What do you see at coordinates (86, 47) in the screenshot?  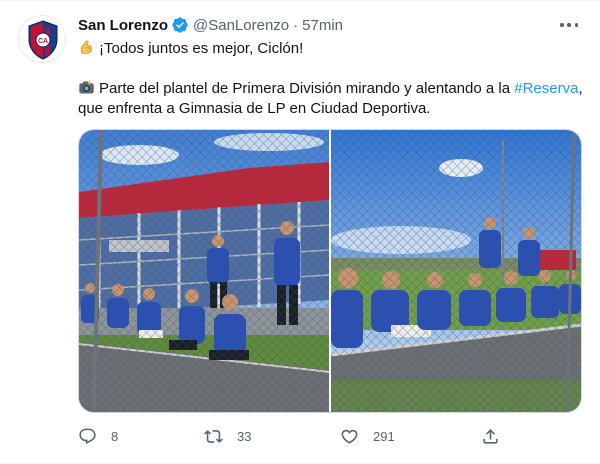 I see `flexed-biceps-icon` at bounding box center [86, 47].